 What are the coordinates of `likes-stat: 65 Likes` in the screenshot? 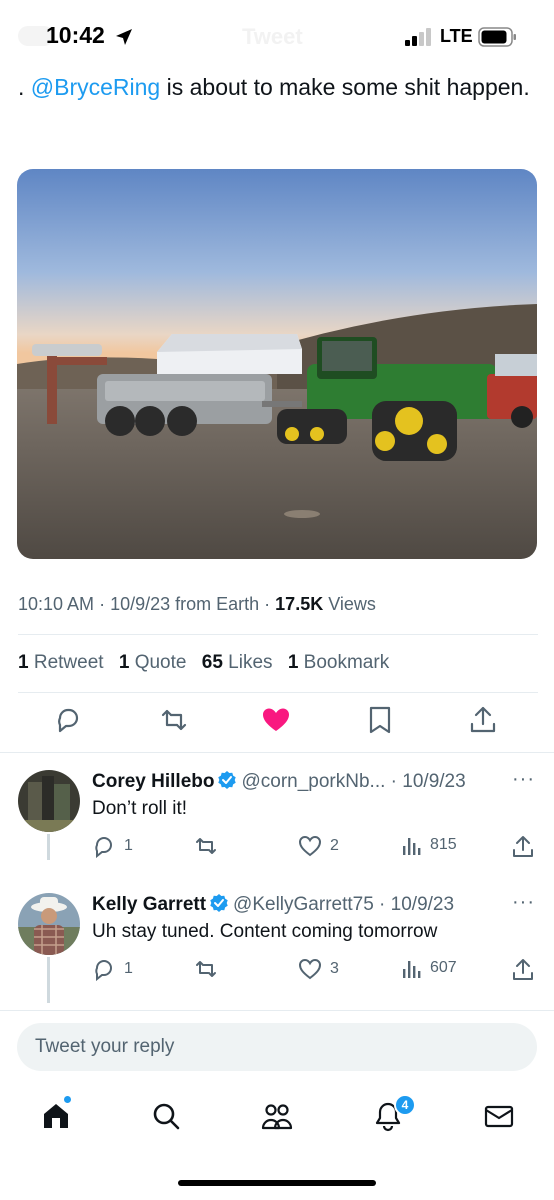 It's located at (237, 662).